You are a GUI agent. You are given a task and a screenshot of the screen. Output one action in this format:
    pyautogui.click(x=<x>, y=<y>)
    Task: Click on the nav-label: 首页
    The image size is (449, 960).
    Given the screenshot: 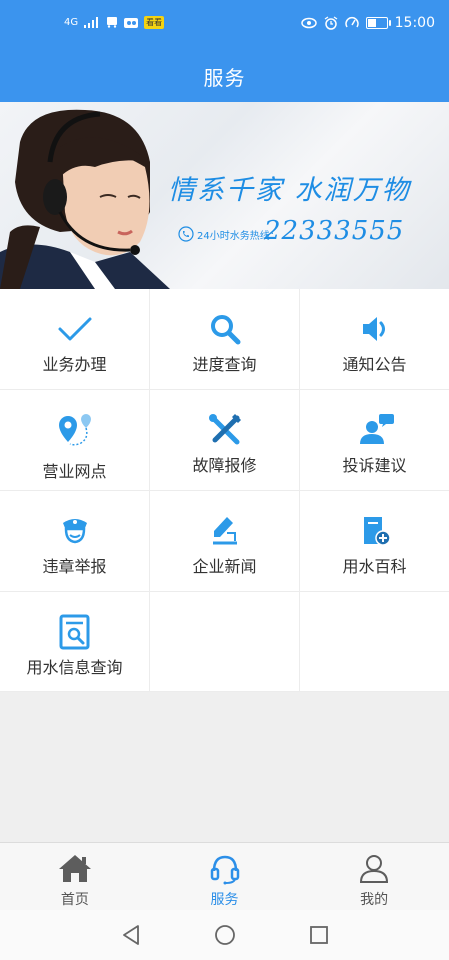 What is the action you would take?
    pyautogui.click(x=74, y=900)
    